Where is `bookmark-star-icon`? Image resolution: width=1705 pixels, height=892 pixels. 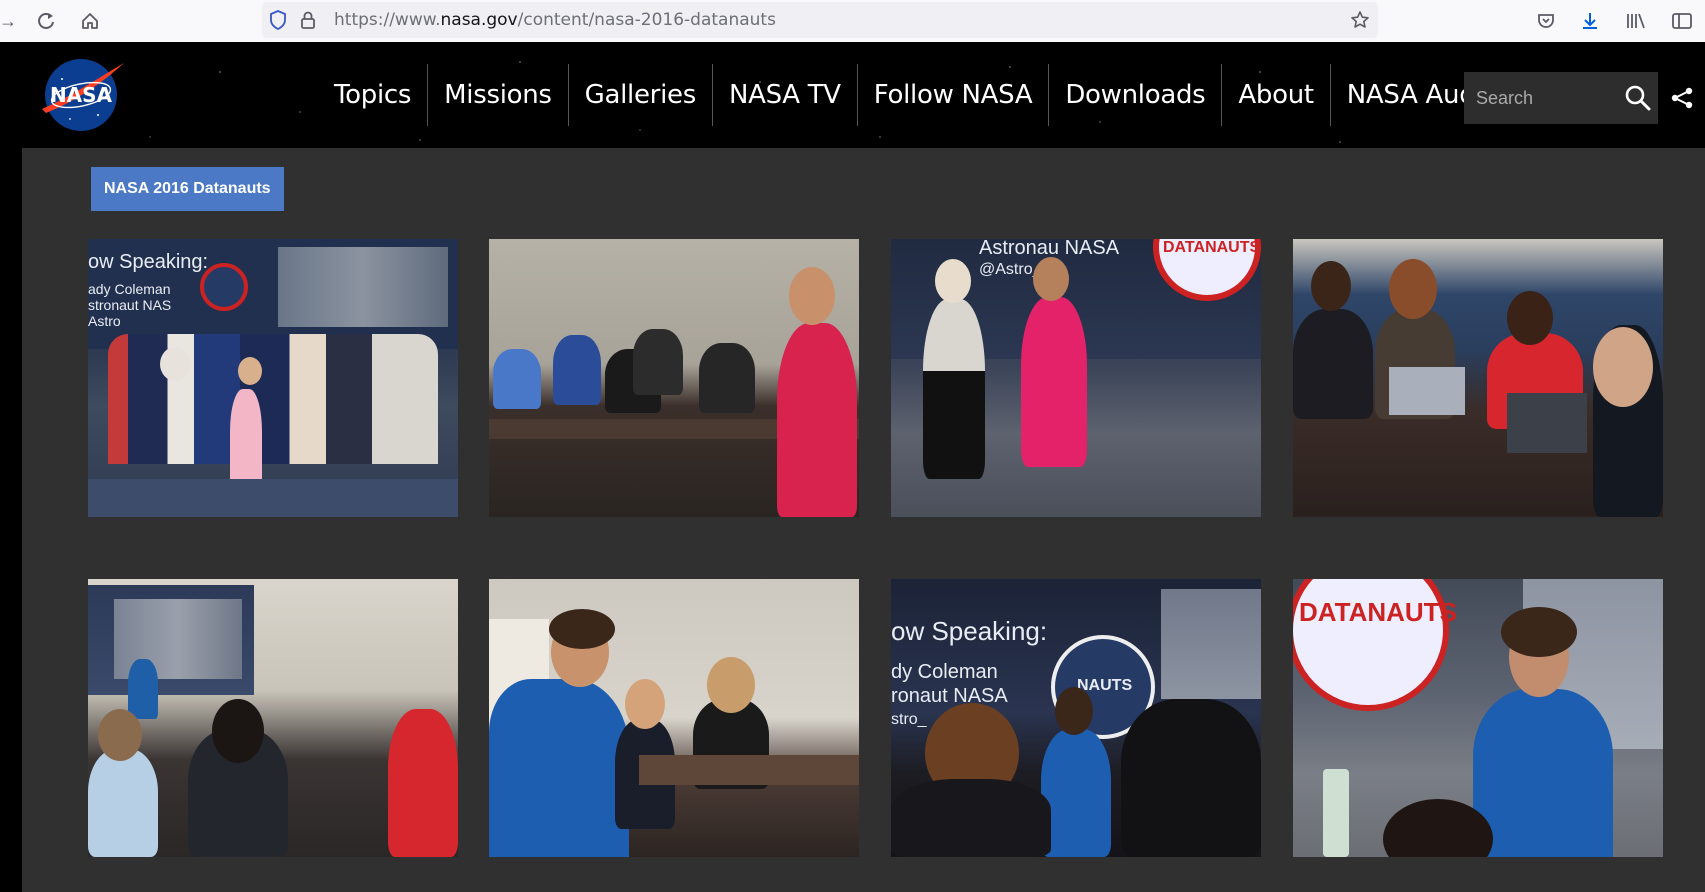 bookmark-star-icon is located at coordinates (1360, 20).